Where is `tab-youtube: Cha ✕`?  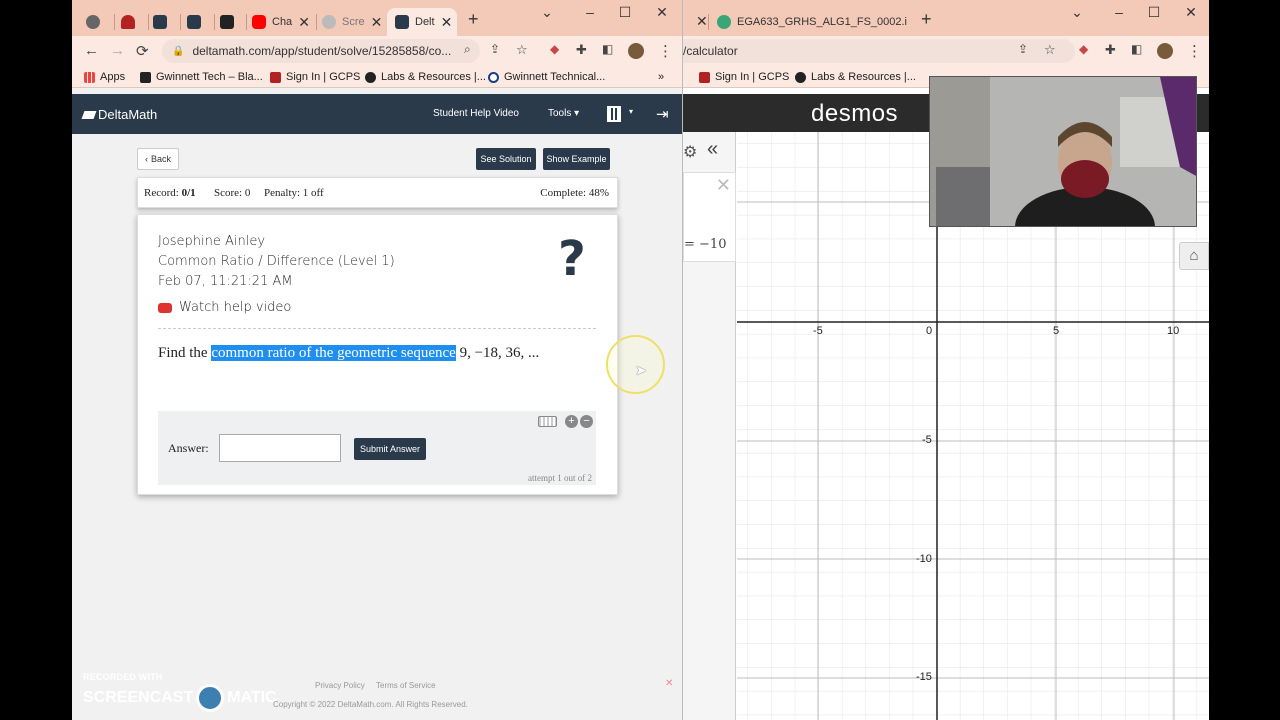
tab-youtube: Cha ✕ is located at coordinates (282, 22).